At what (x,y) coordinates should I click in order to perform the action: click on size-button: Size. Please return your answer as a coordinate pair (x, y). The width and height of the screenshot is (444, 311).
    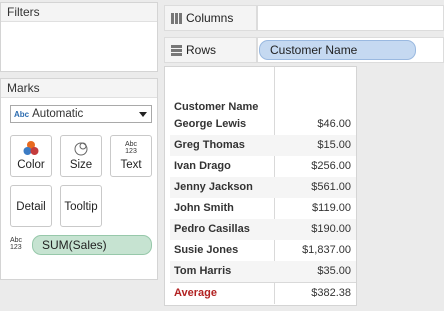
    Looking at the image, I should click on (81, 156).